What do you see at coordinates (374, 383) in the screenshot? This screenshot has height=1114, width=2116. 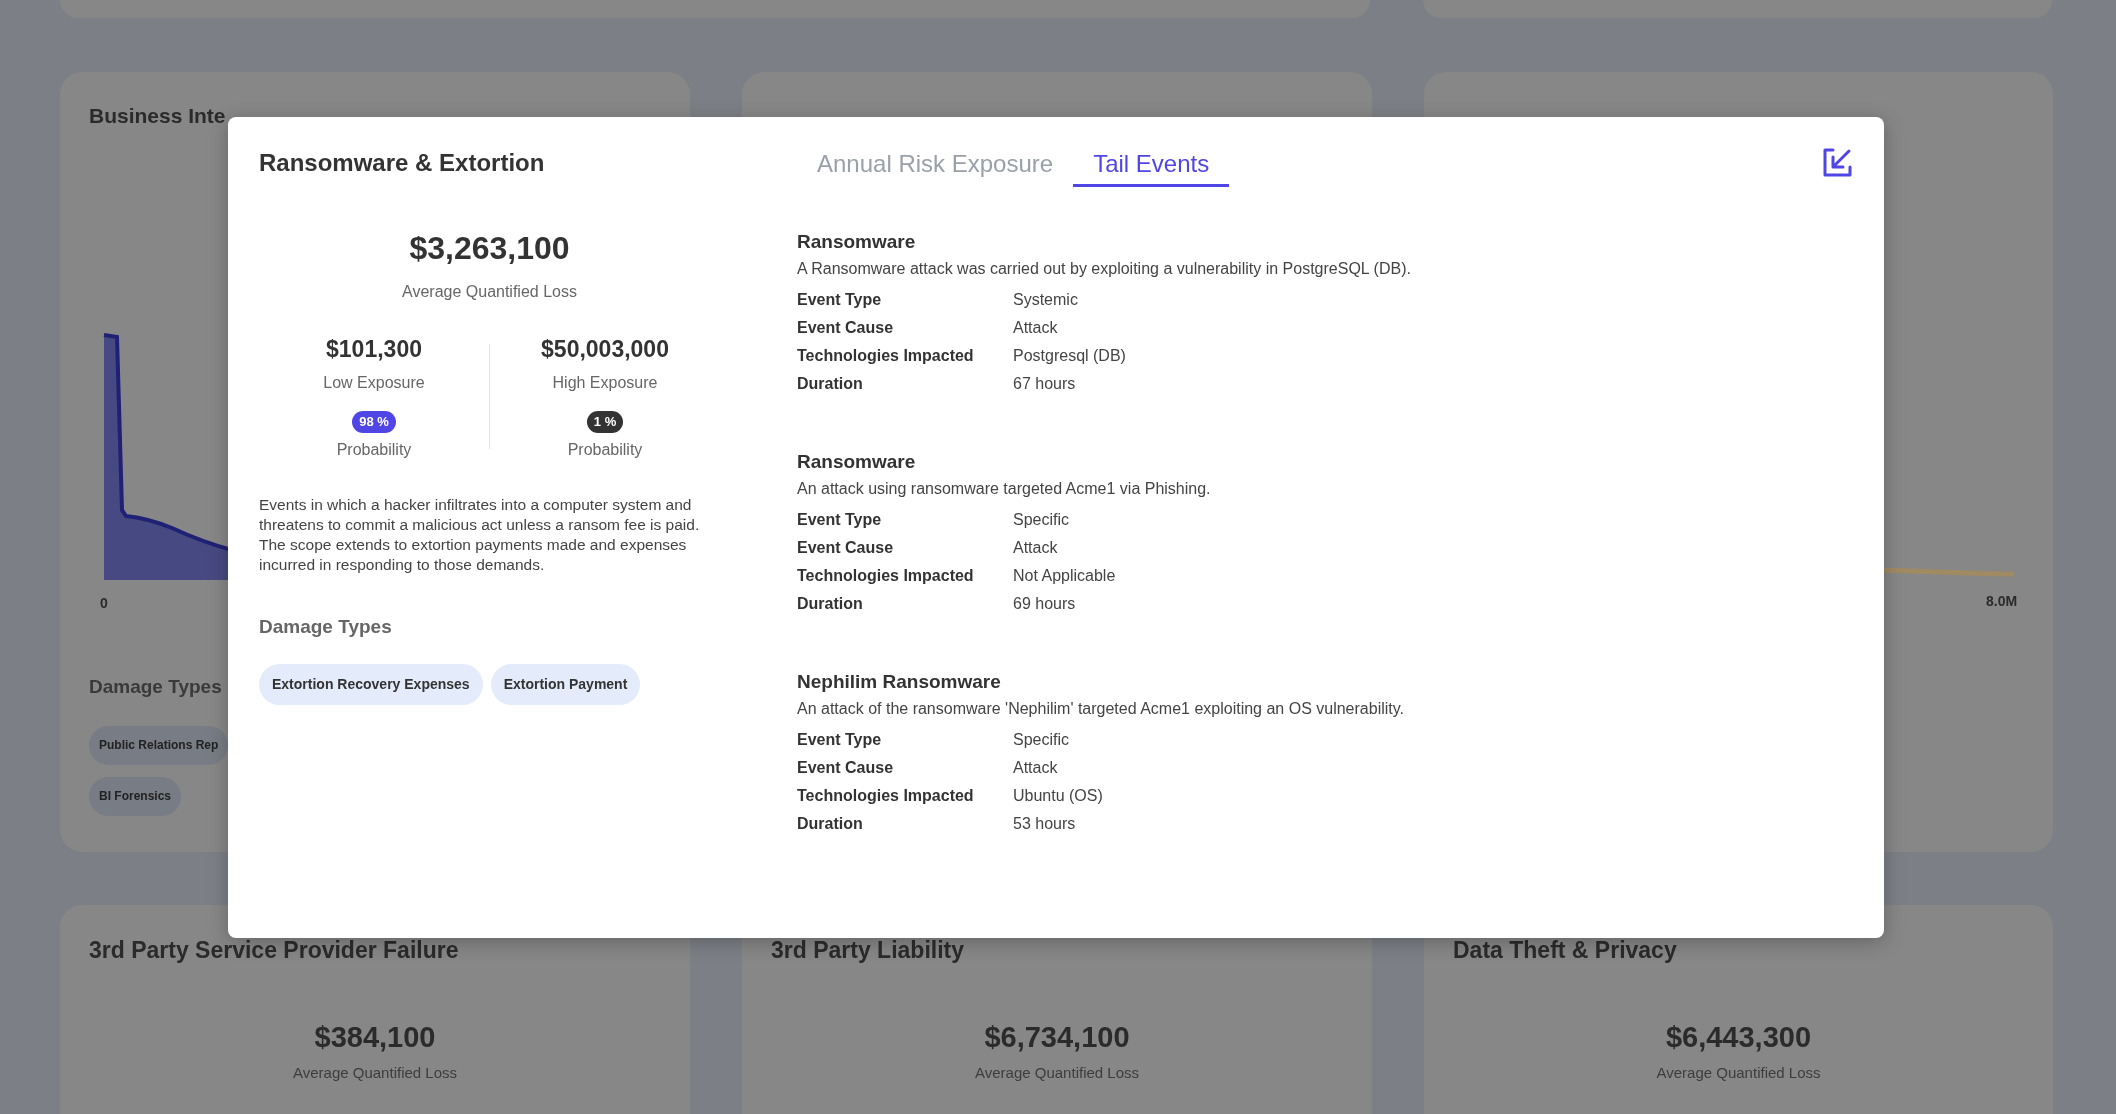 I see `exposure-label: Low Exposure` at bounding box center [374, 383].